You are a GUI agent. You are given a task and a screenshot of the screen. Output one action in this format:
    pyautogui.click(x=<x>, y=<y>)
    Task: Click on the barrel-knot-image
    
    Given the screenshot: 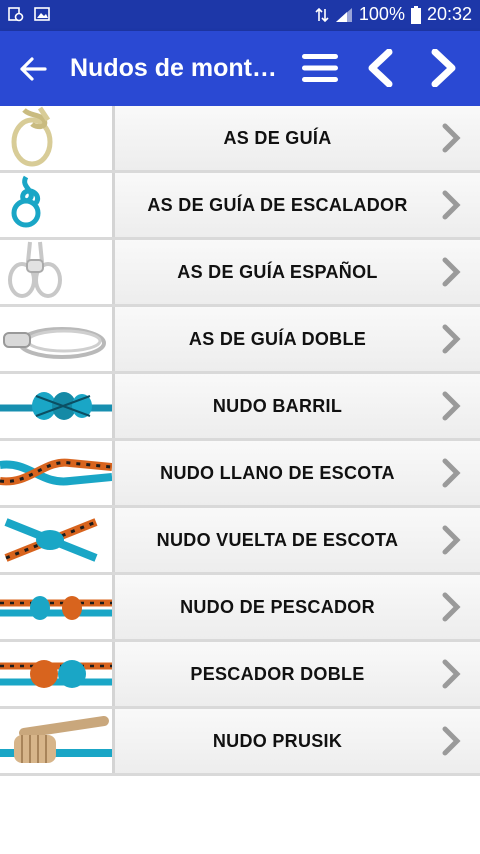 What is the action you would take?
    pyautogui.click(x=57, y=406)
    